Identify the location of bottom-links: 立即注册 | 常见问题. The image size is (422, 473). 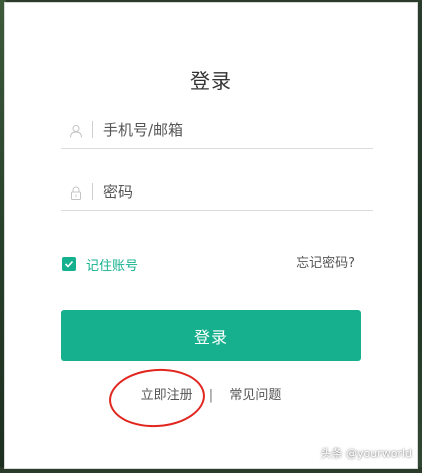
(211, 393).